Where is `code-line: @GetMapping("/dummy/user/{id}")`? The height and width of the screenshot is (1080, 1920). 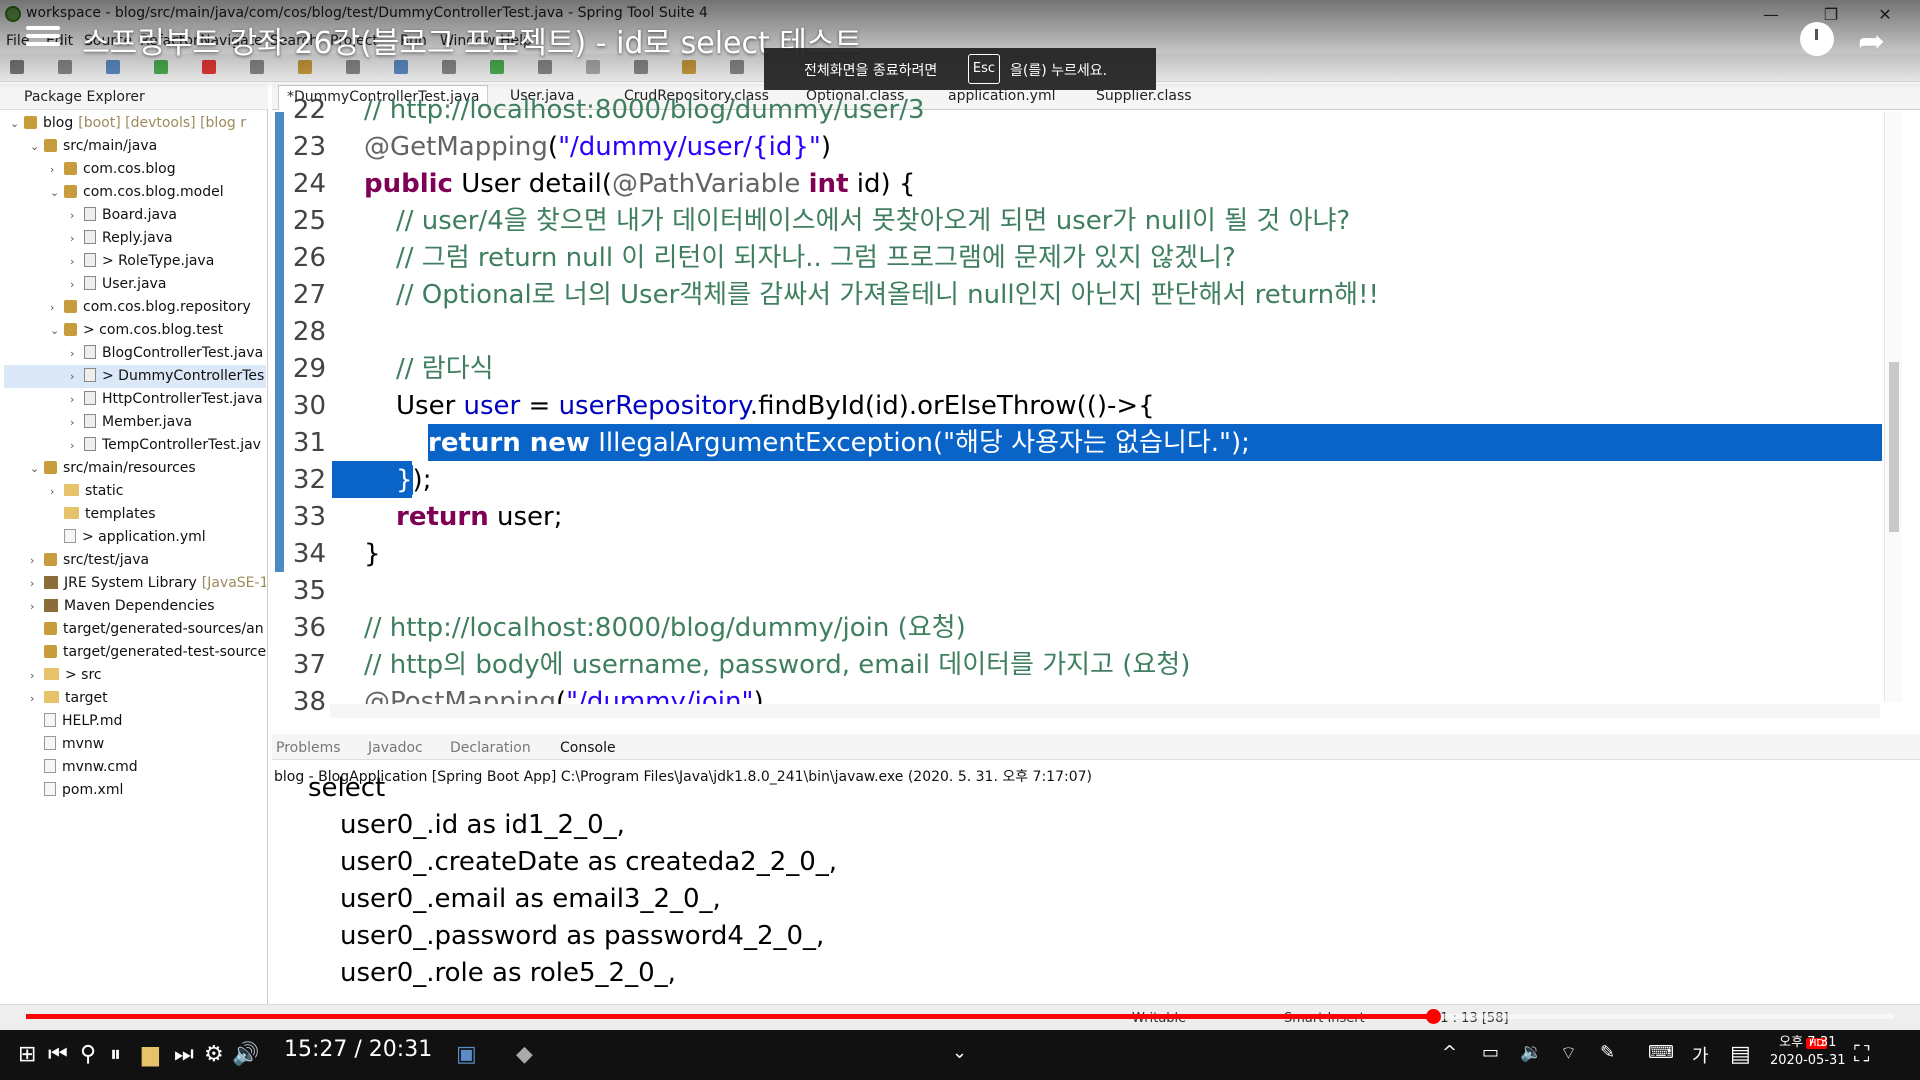
code-line: @GetMapping("/dummy/user/{id}") is located at coordinates (597, 147).